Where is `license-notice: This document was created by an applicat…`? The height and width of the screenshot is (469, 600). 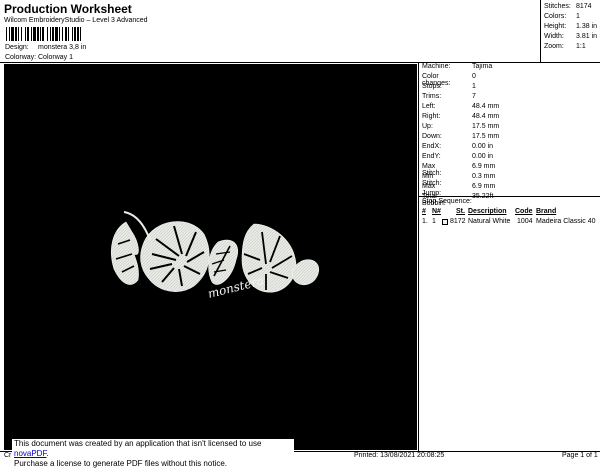
license-notice: This document was created by an applicat… is located at coordinates (153, 453).